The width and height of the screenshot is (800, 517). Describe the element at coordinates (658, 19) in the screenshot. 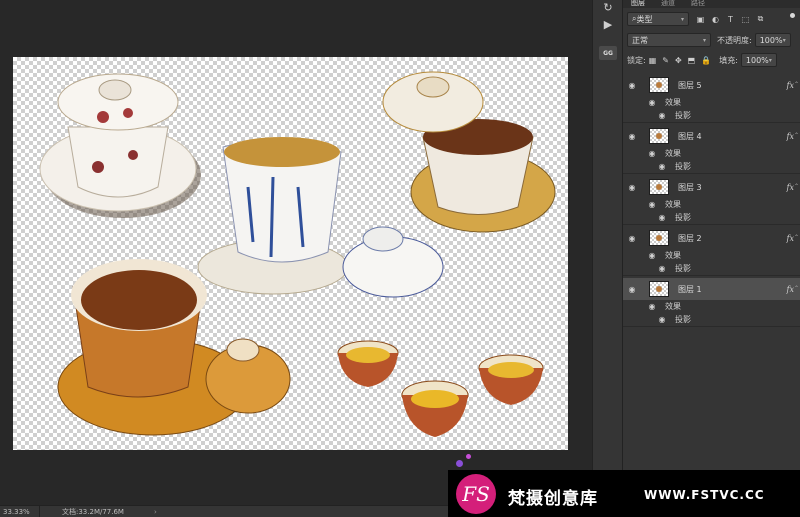

I see `filter-kind-dropdown: ⌕ 类型 ▾` at that location.